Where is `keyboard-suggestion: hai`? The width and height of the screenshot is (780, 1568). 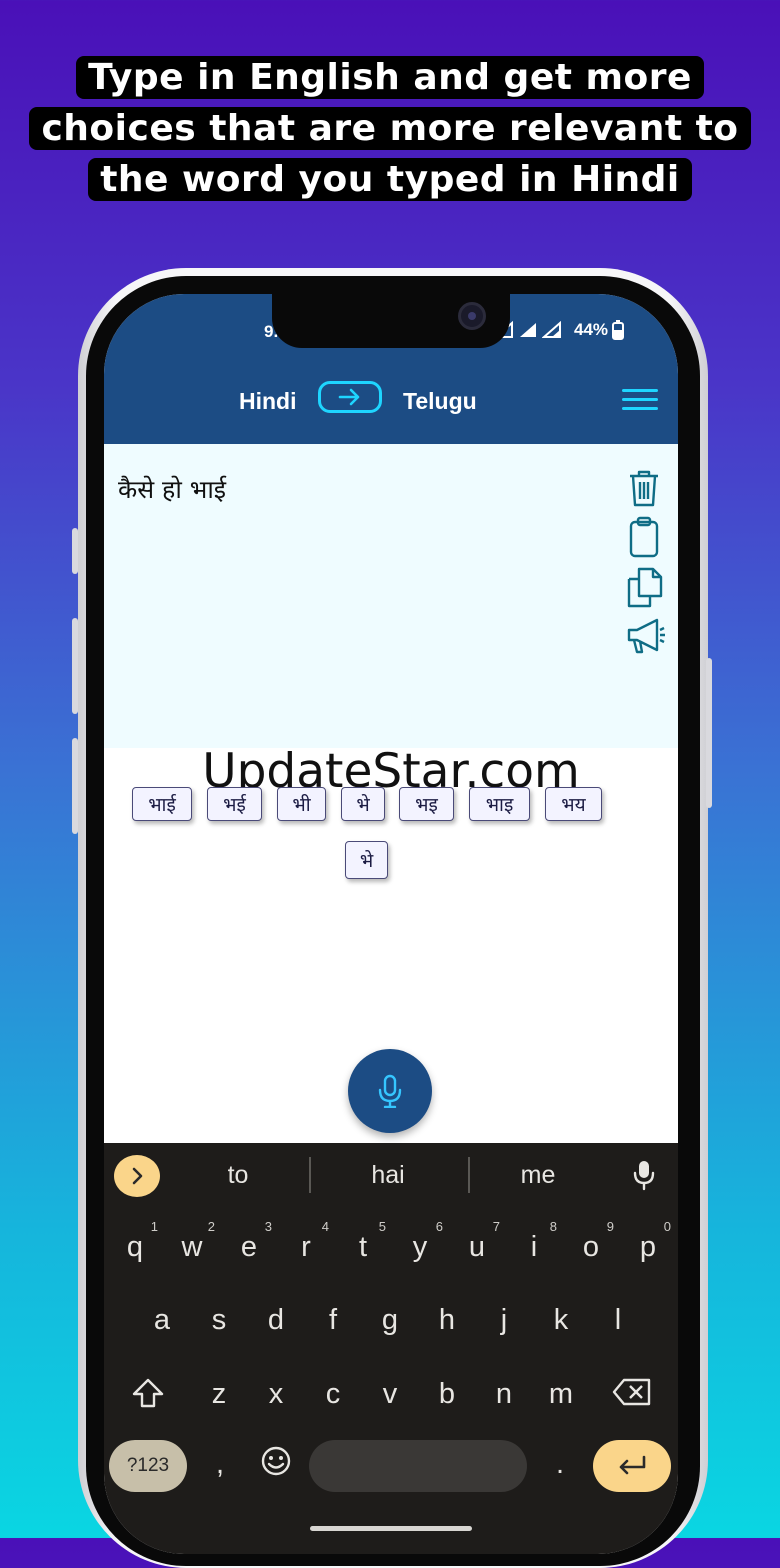
keyboard-suggestion: hai is located at coordinates (388, 1175).